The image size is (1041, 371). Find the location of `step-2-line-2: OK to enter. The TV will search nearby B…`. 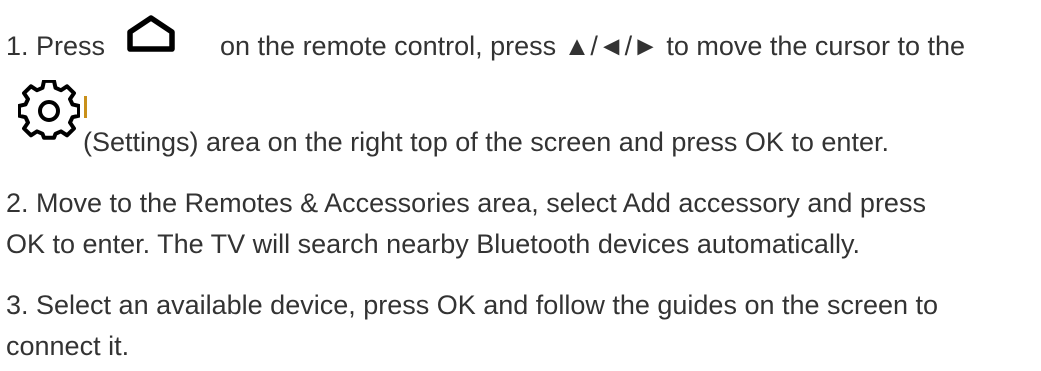

step-2-line-2: OK to enter. The TV will search nearby B… is located at coordinates (433, 244).